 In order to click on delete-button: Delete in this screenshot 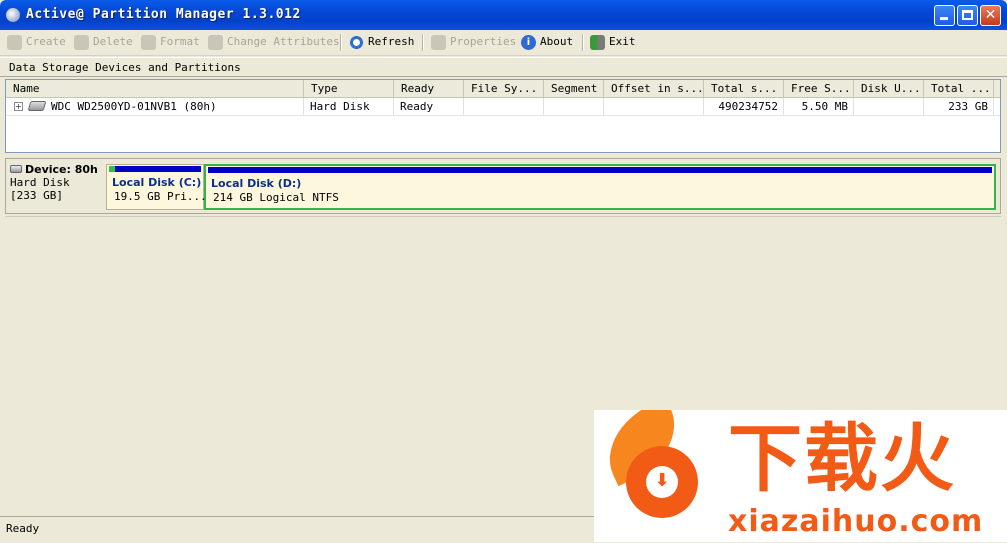, I will do `click(103, 42)`.